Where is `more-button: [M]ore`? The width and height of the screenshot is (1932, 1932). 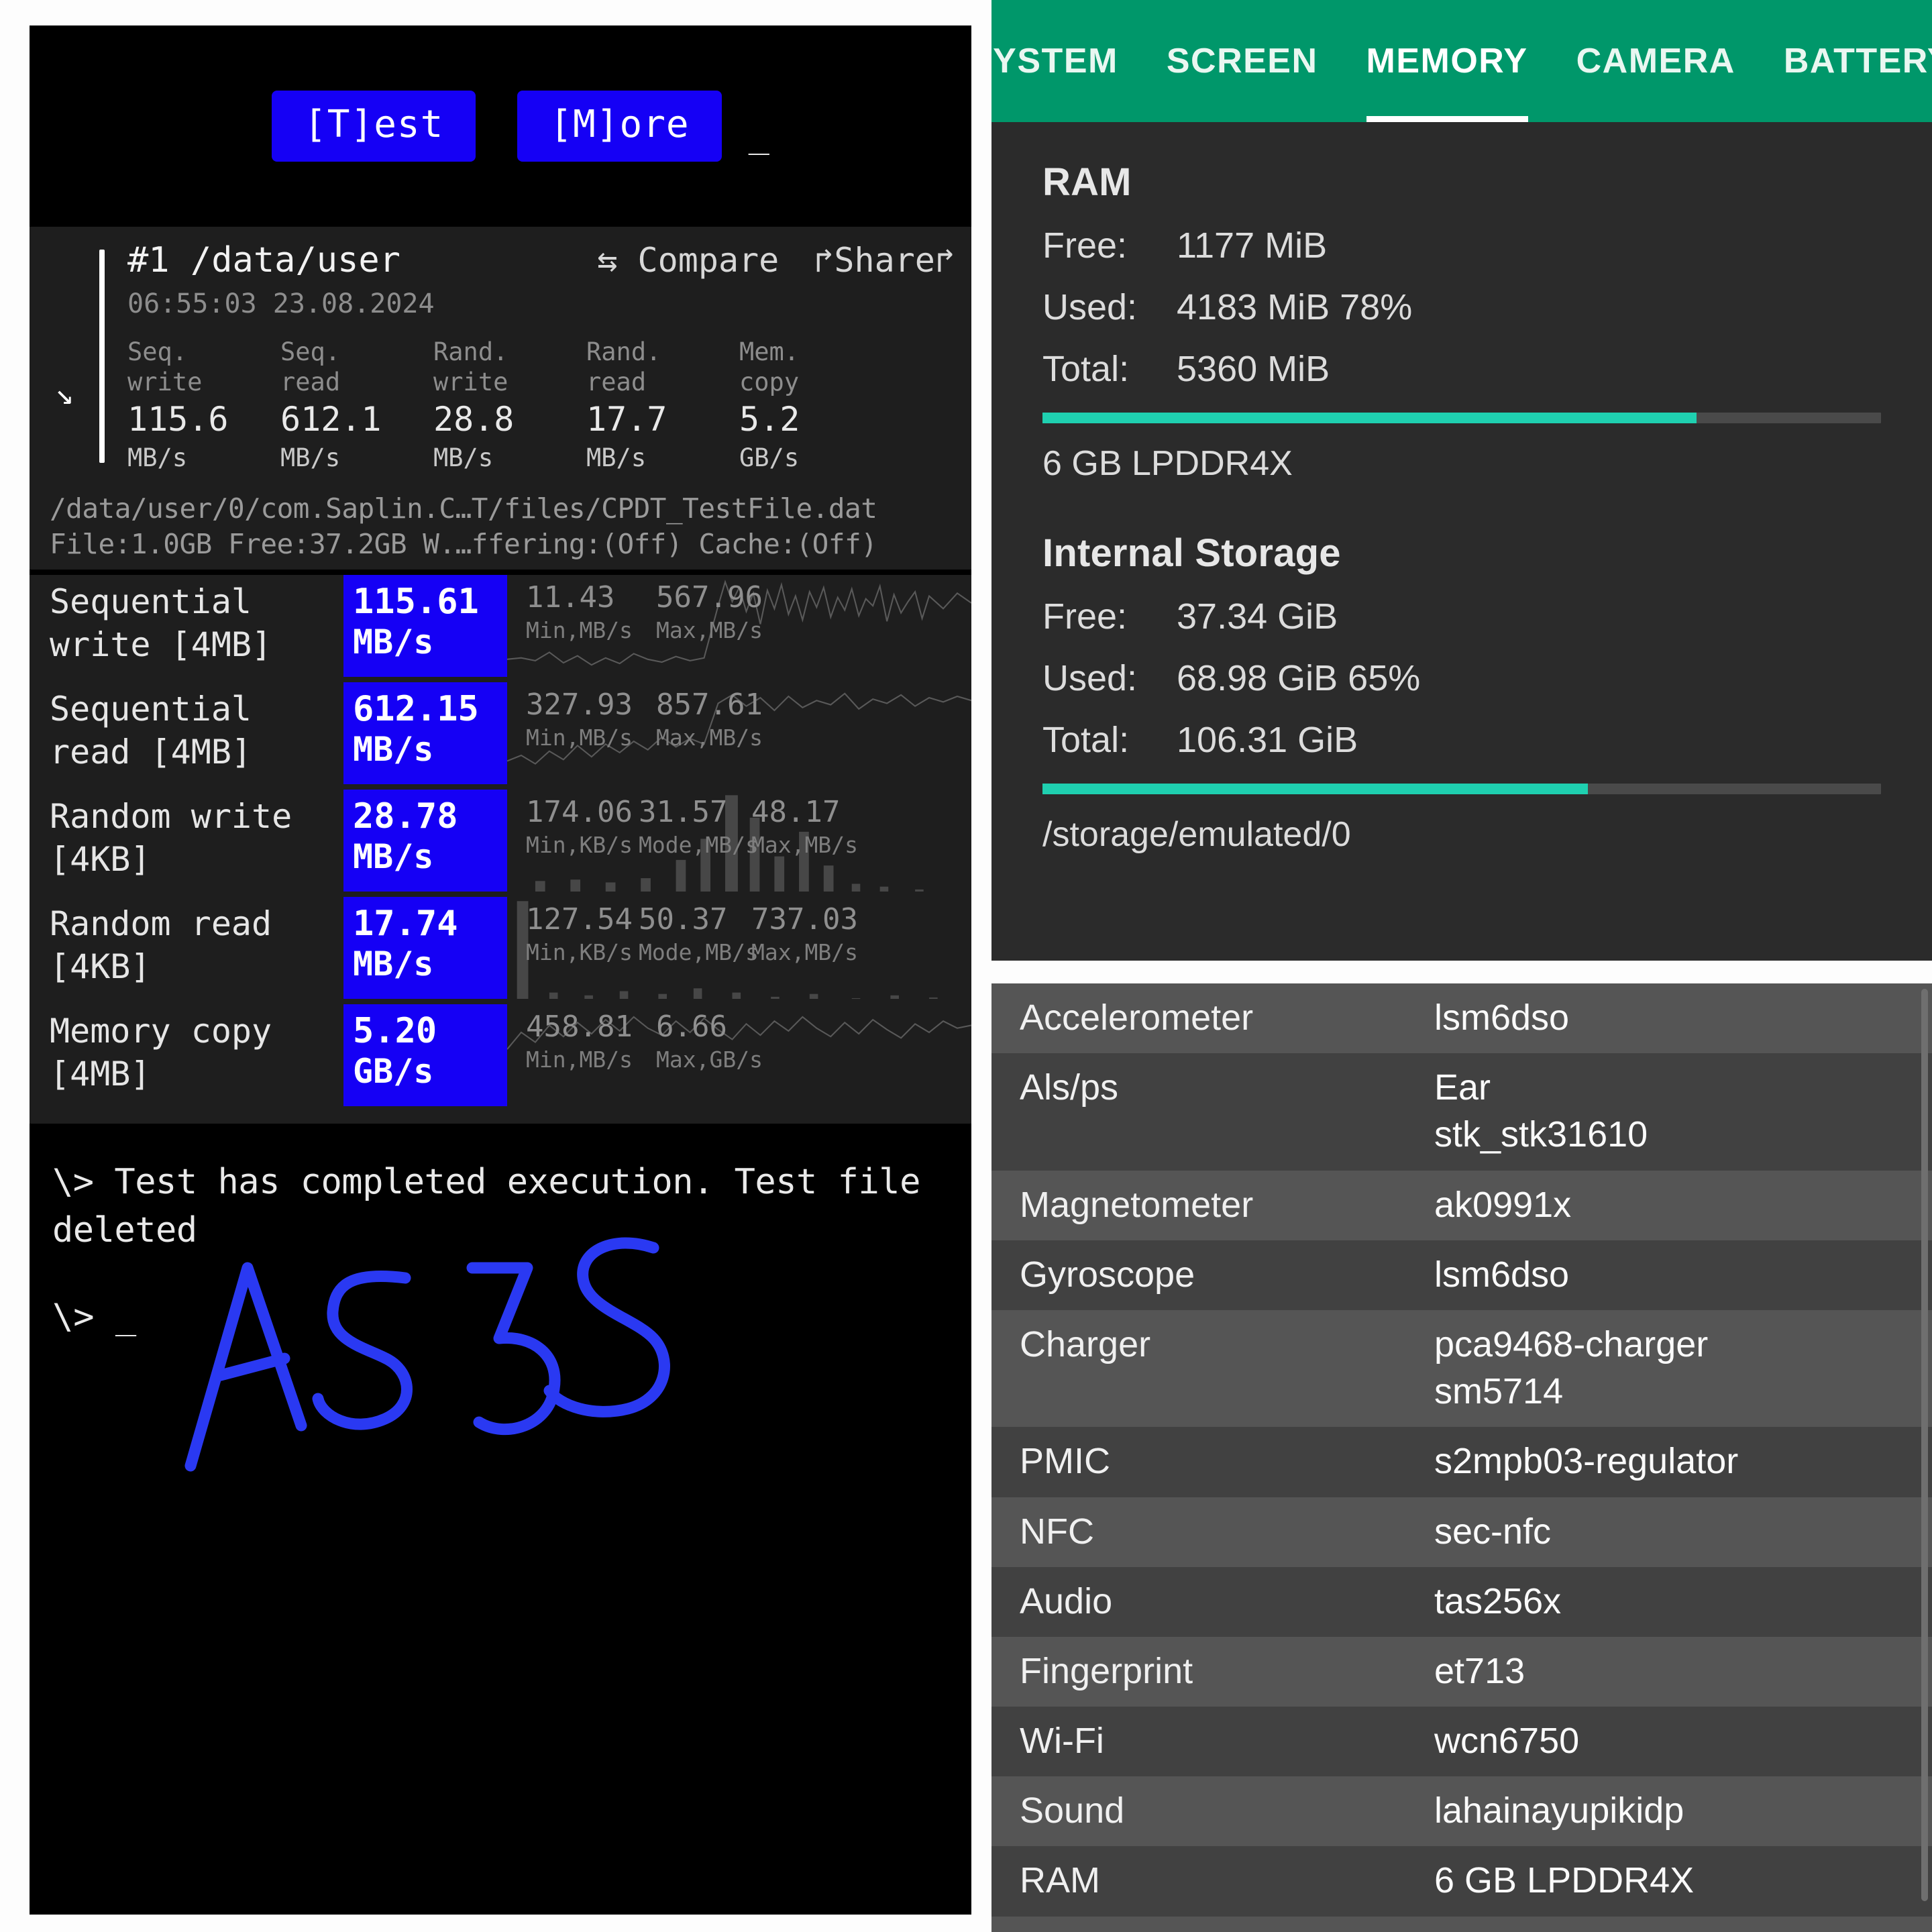
more-button: [M]ore is located at coordinates (619, 126).